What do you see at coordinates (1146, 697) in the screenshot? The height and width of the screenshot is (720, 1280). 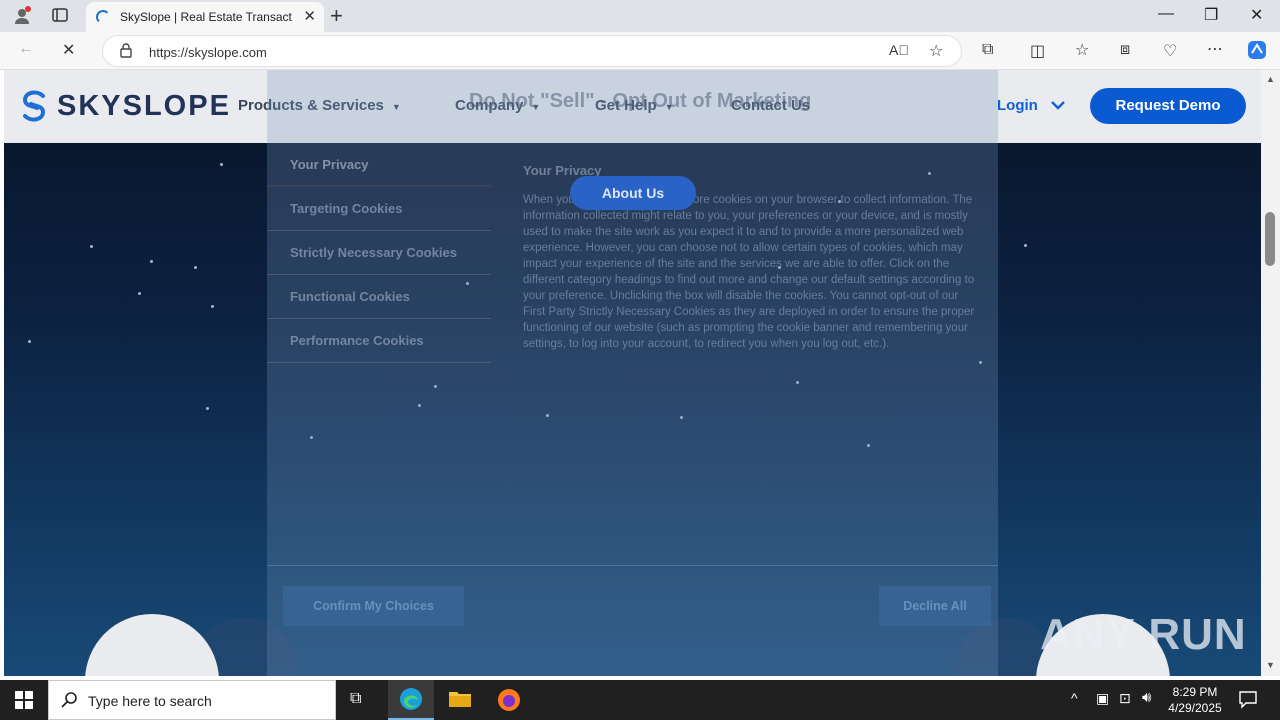 I see `volume-icon: 🔊︎` at bounding box center [1146, 697].